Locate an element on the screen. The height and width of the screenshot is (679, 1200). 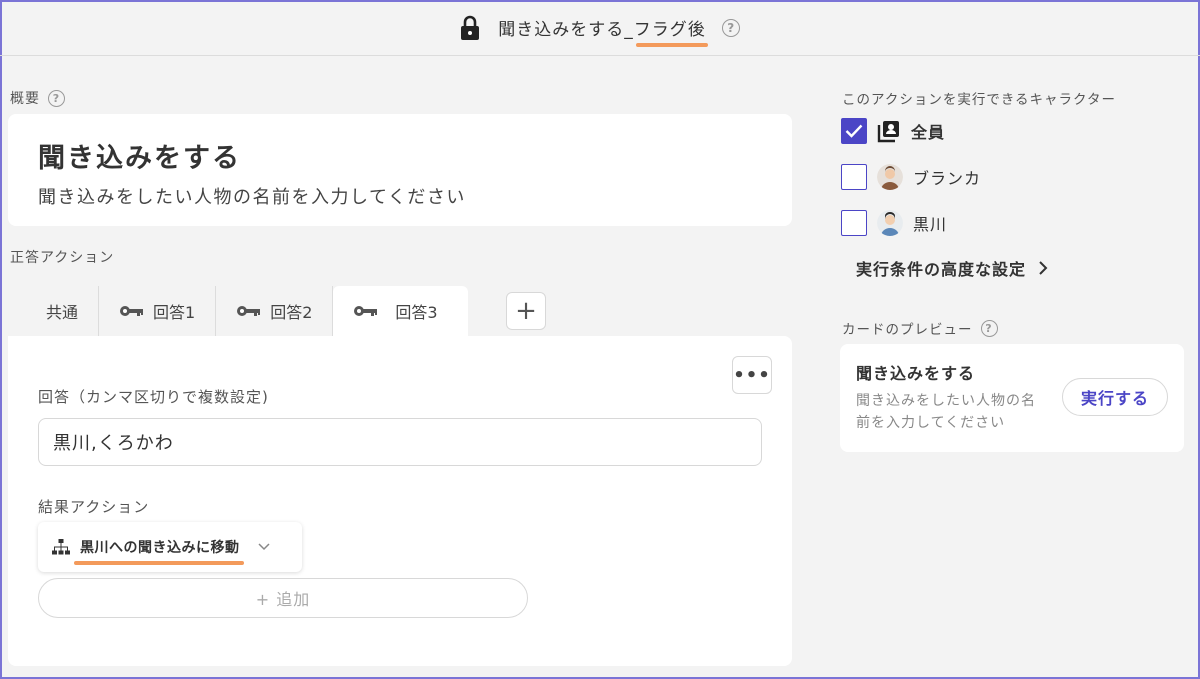
tab-answer-3: 回答3 is located at coordinates (400, 311).